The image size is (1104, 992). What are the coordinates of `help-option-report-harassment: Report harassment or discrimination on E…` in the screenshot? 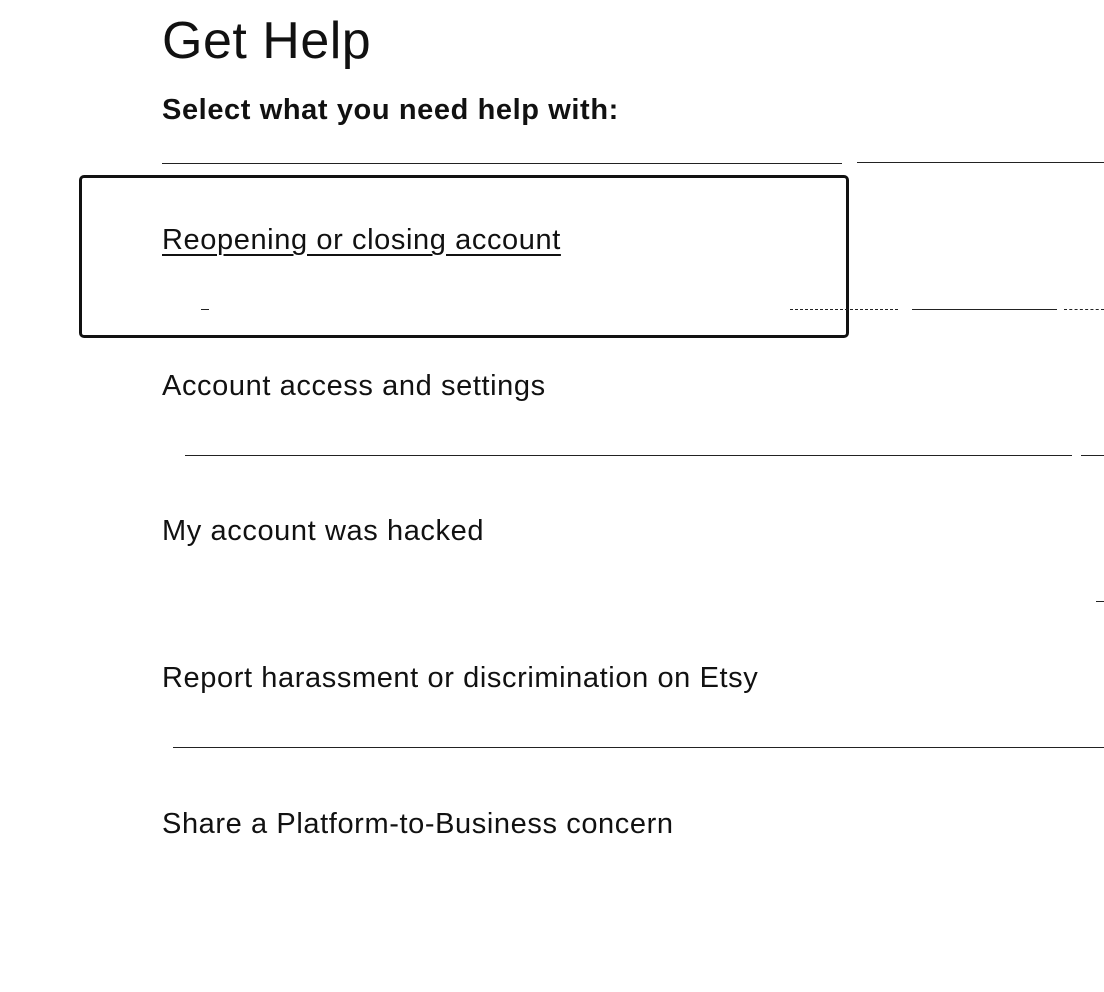 It's located at (460, 678).